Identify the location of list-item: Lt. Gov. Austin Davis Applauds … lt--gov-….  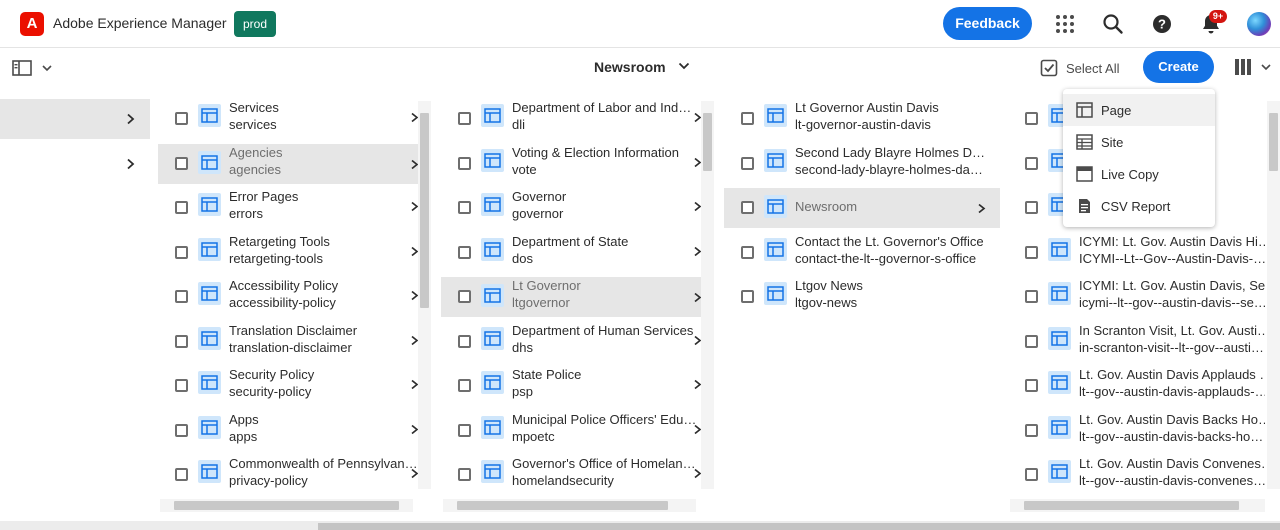
(1138, 384).